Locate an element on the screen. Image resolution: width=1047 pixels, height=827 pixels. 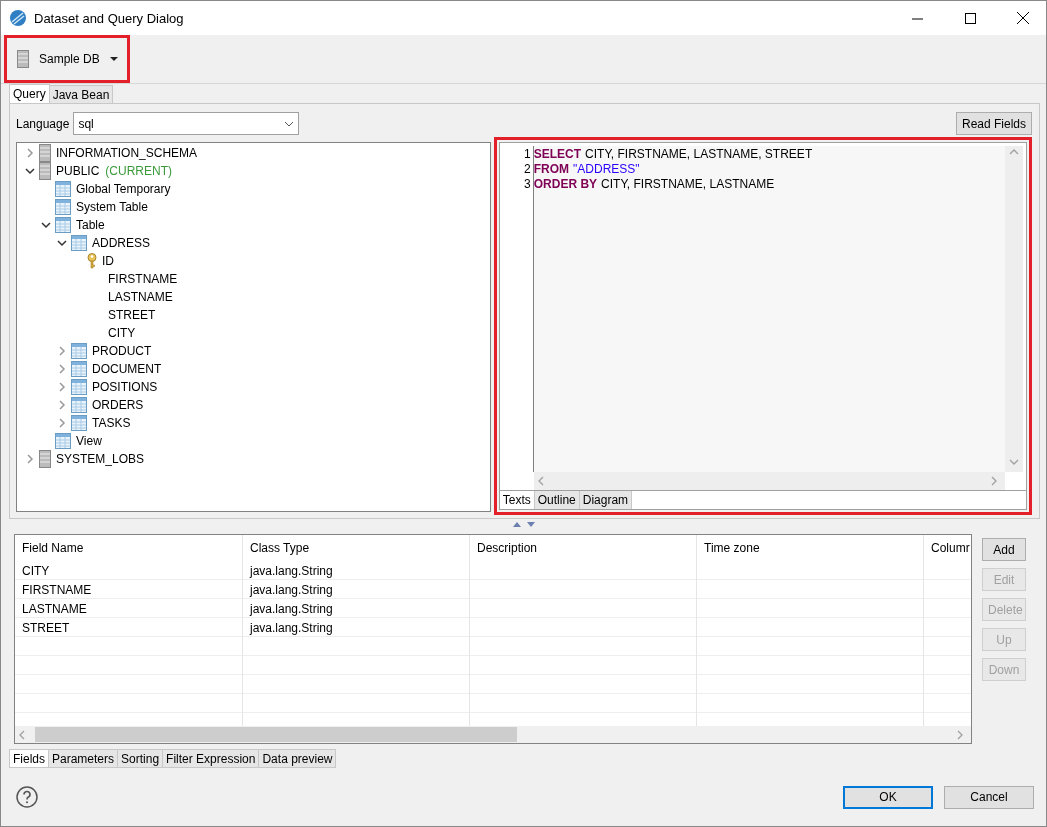
table-cell-text: CITY is located at coordinates (36, 571).